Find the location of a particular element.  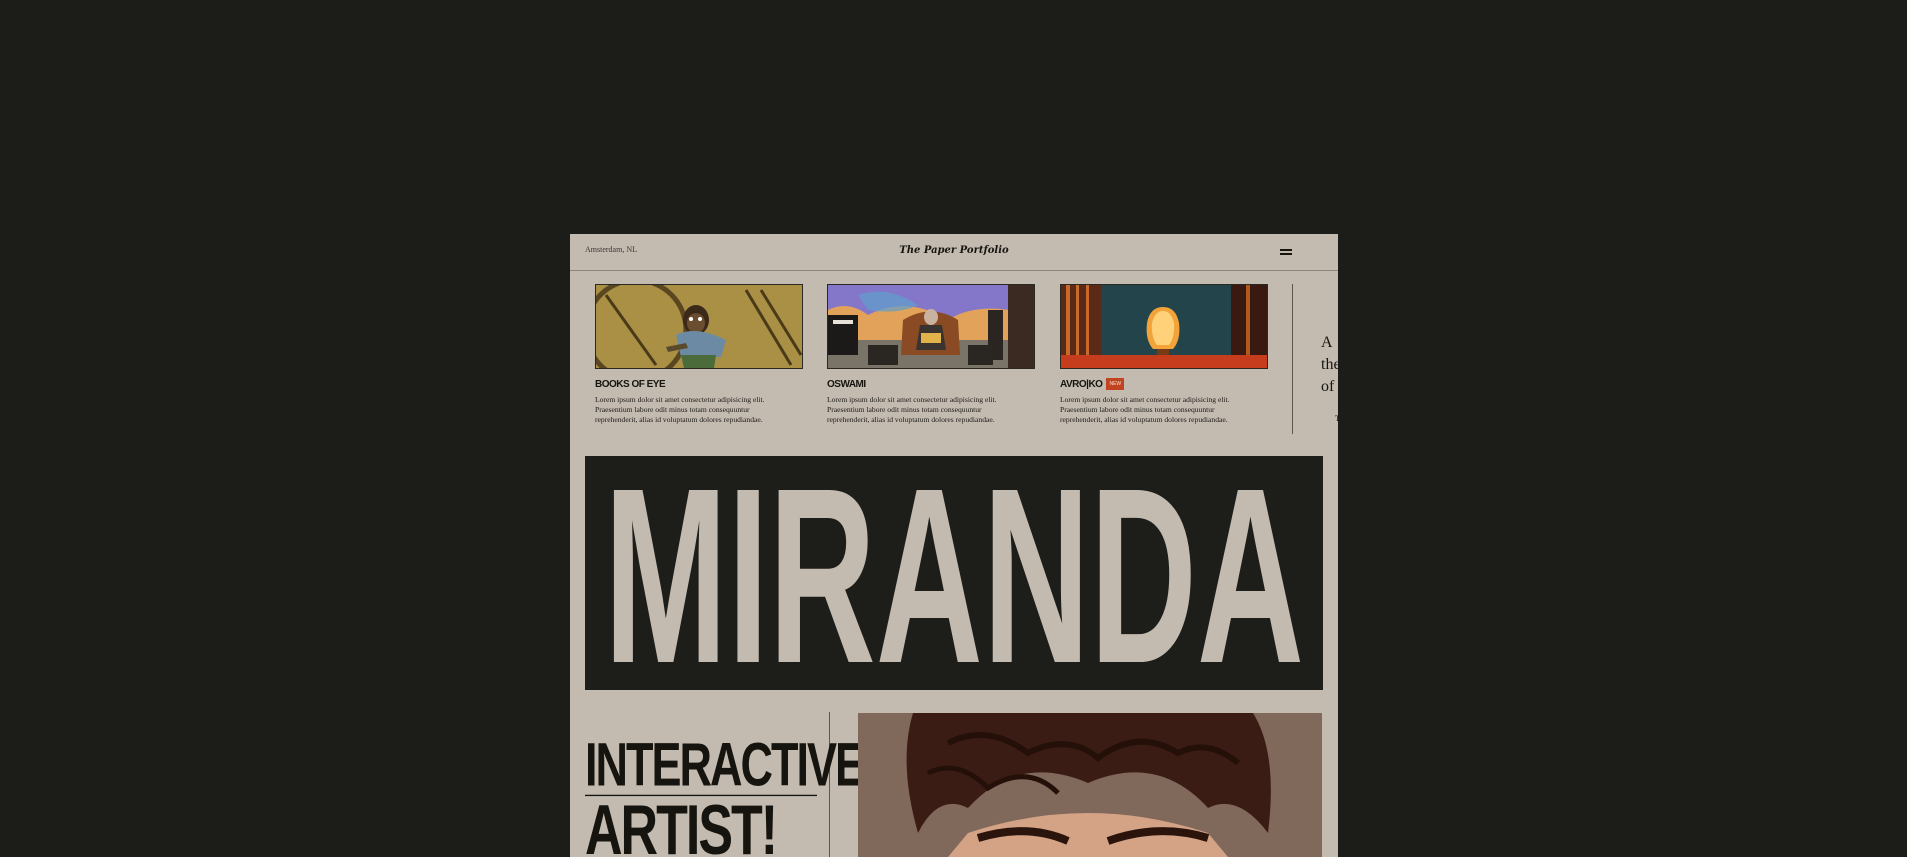

brand-logo: The Paper Portfolio is located at coordinates (954, 250).